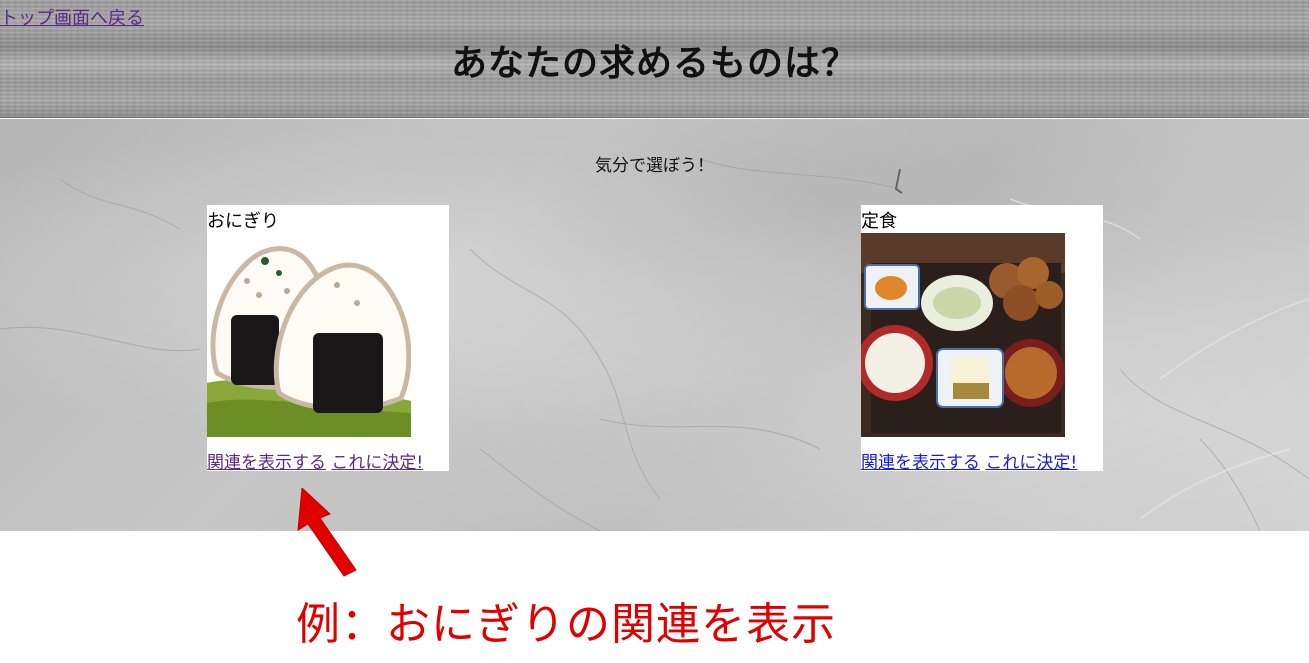 This screenshot has height=663, width=1309. Describe the element at coordinates (654, 63) in the screenshot. I see `page-title: あなたの求めるものは？` at that location.